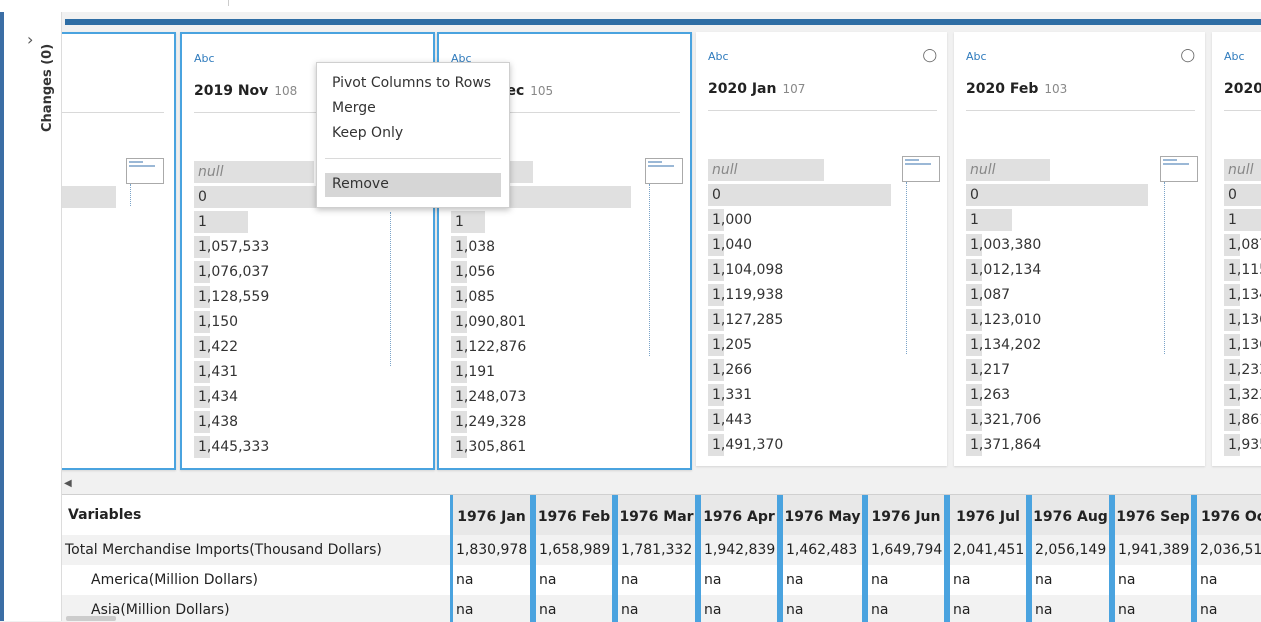 Image resolution: width=1261 pixels, height=622 pixels. What do you see at coordinates (119, 251) in the screenshot?
I see `profile-card-partial` at bounding box center [119, 251].